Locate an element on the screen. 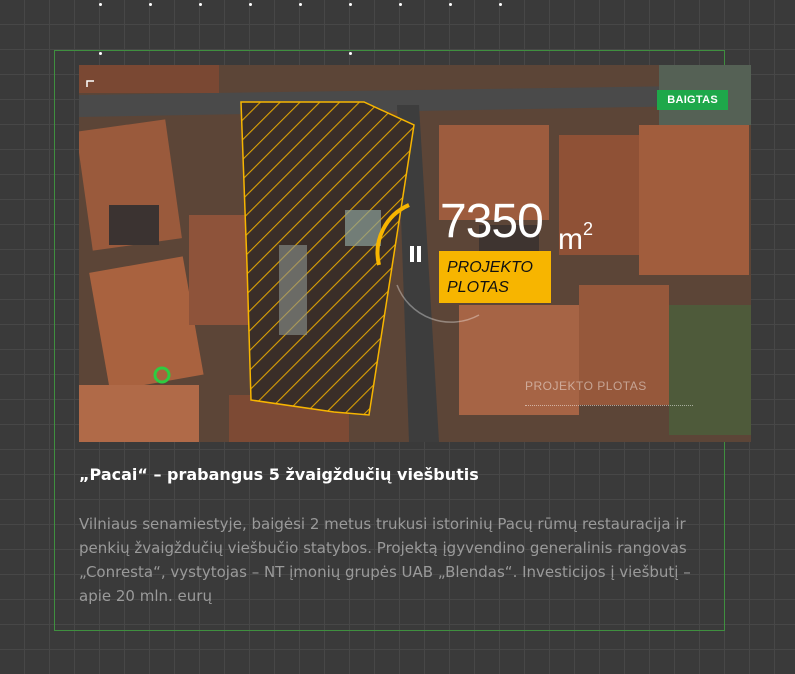 This screenshot has width=795, height=674. project-area-unit: m2 is located at coordinates (575, 236).